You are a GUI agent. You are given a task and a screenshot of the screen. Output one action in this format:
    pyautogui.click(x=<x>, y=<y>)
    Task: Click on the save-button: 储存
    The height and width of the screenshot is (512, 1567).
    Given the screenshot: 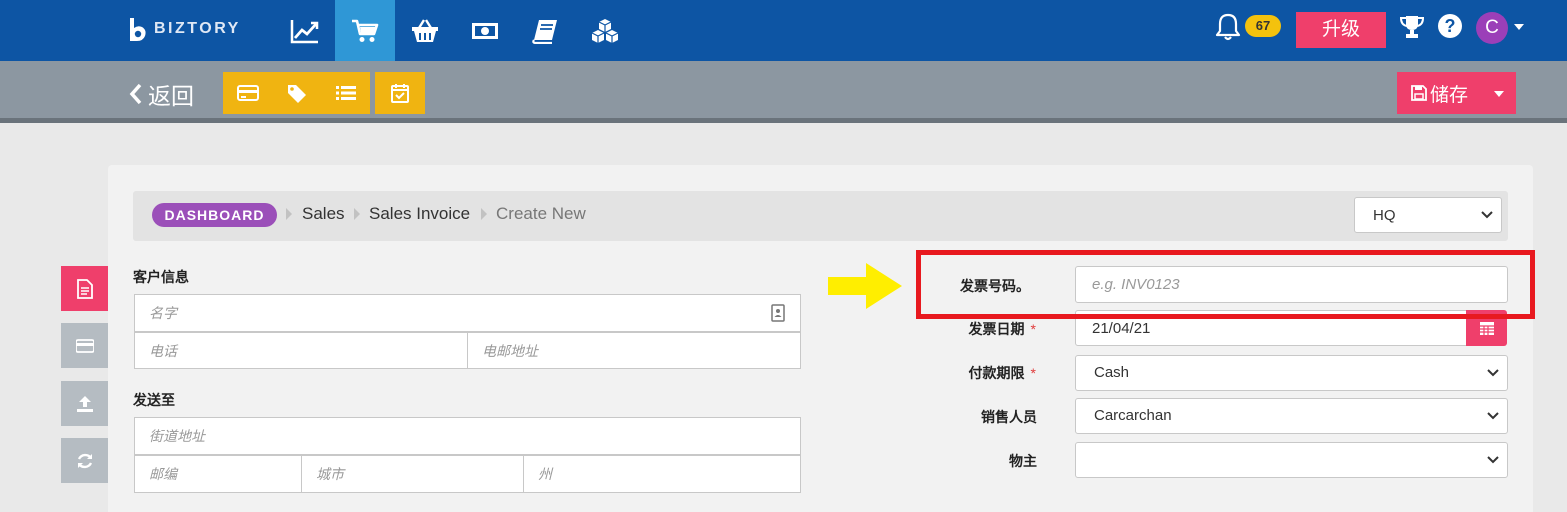 What is the action you would take?
    pyautogui.click(x=1439, y=93)
    